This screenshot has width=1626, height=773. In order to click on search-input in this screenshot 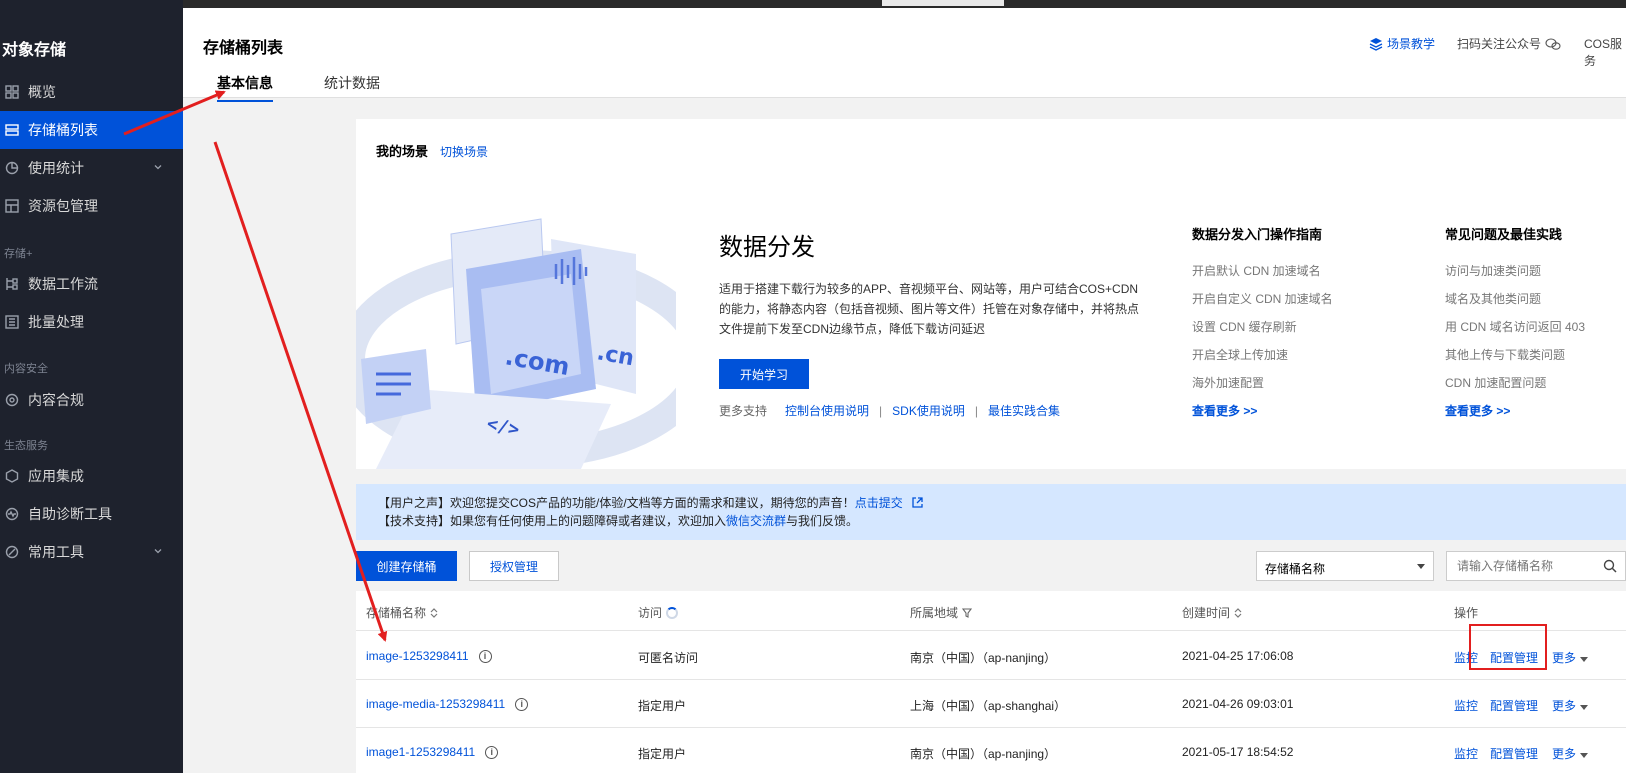, I will do `click(1517, 566)`.